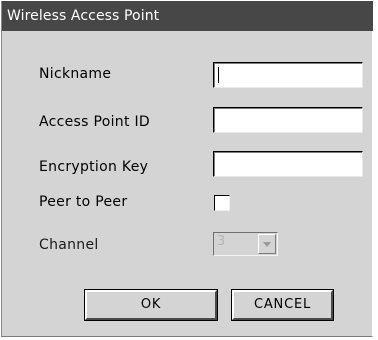 The height and width of the screenshot is (340, 378). What do you see at coordinates (222, 203) in the screenshot?
I see `peer-to-peer-checkbox` at bounding box center [222, 203].